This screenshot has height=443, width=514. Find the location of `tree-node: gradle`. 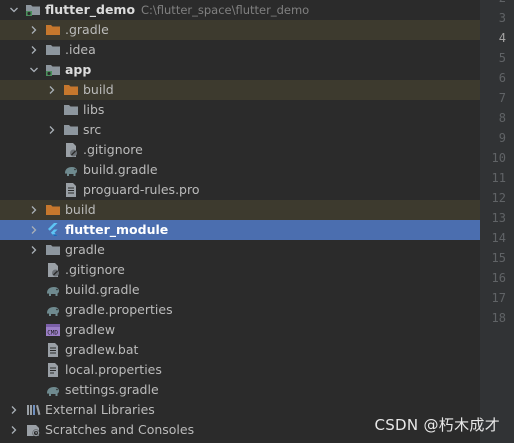

tree-node: gradle is located at coordinates (240, 250).